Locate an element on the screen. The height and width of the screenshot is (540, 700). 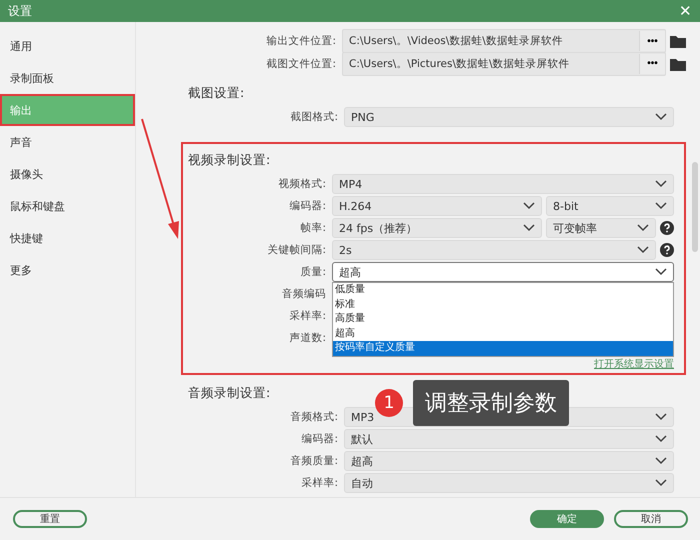
callout-tooltip: 调整录制参数 is located at coordinates (491, 403).